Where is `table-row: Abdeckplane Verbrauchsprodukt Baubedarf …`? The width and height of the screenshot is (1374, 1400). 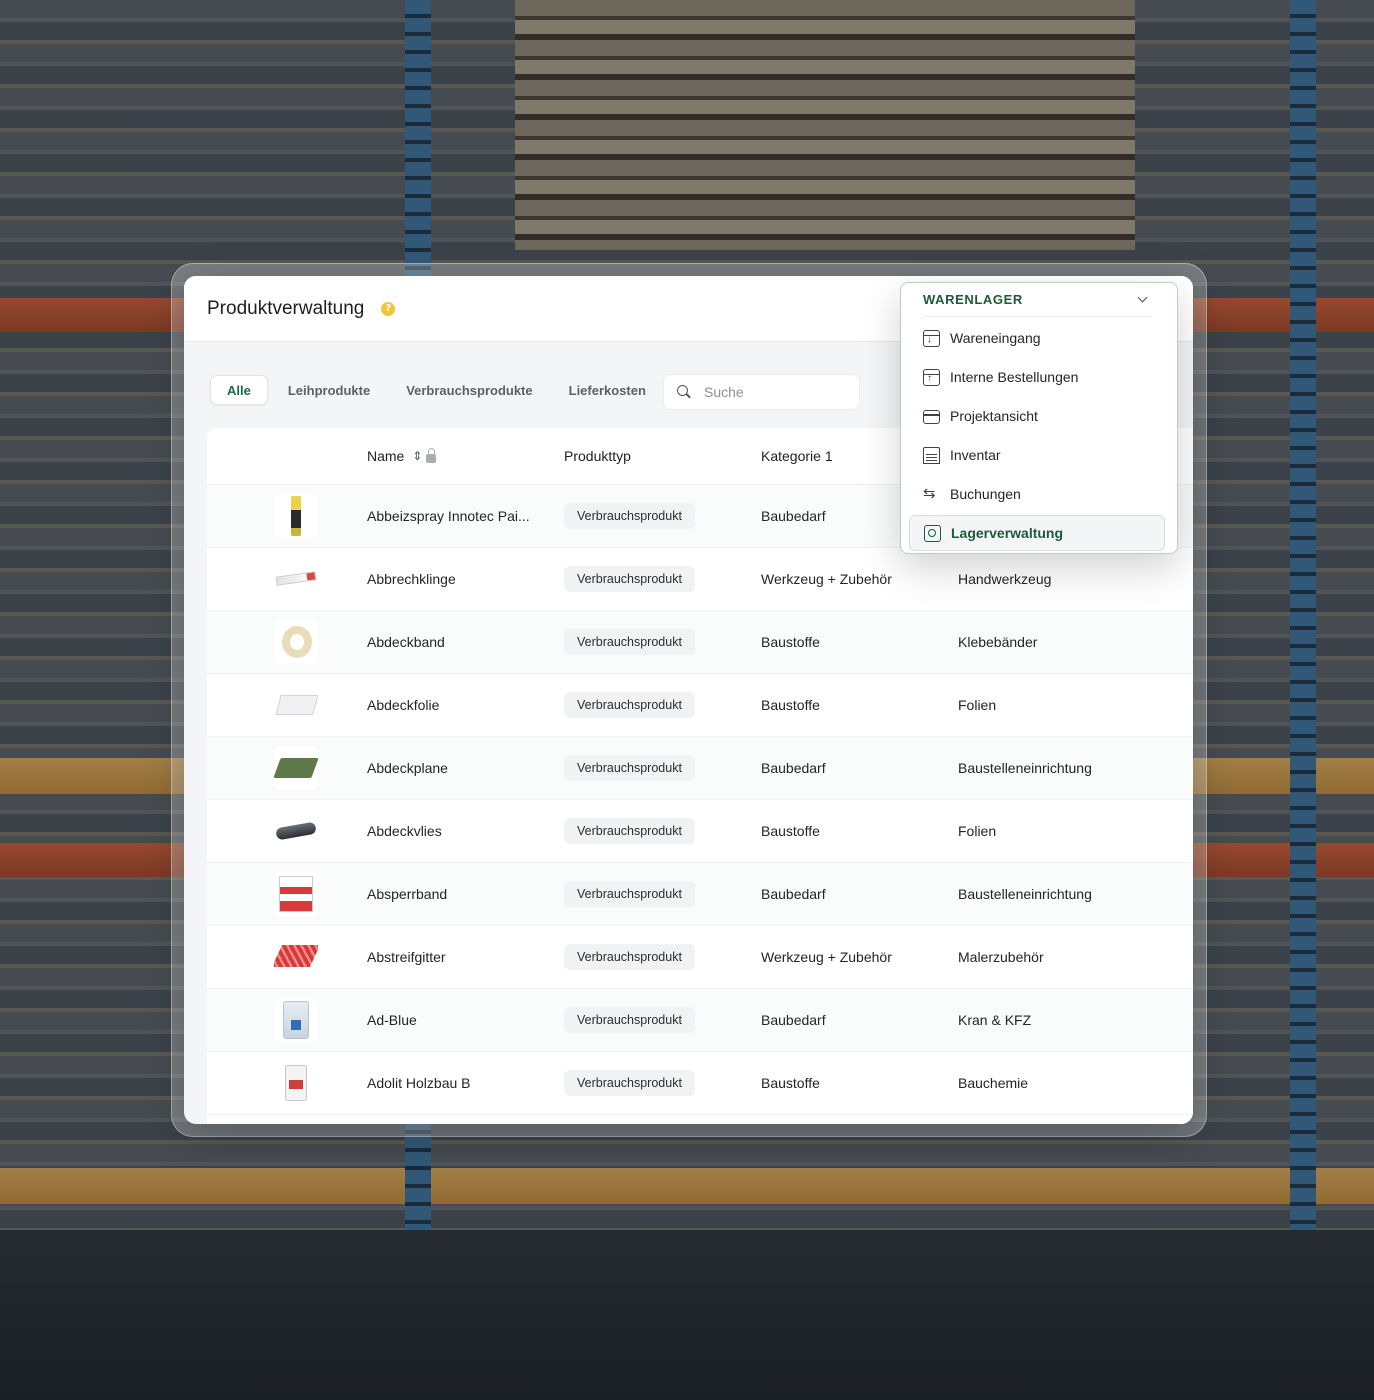 table-row: Abdeckplane Verbrauchsprodukt Baubedarf … is located at coordinates (700, 768).